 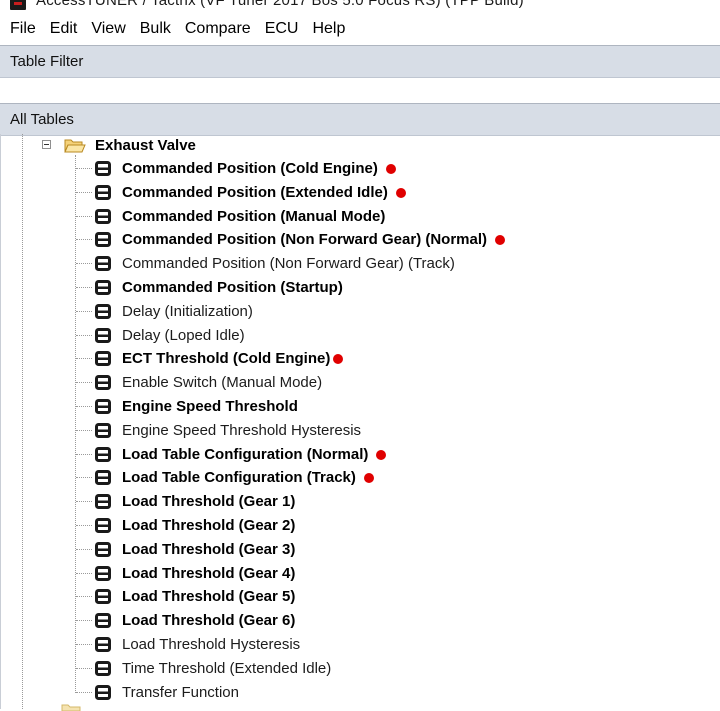 I want to click on table-item: Load Threshold (Gear 6), so click(x=360, y=620).